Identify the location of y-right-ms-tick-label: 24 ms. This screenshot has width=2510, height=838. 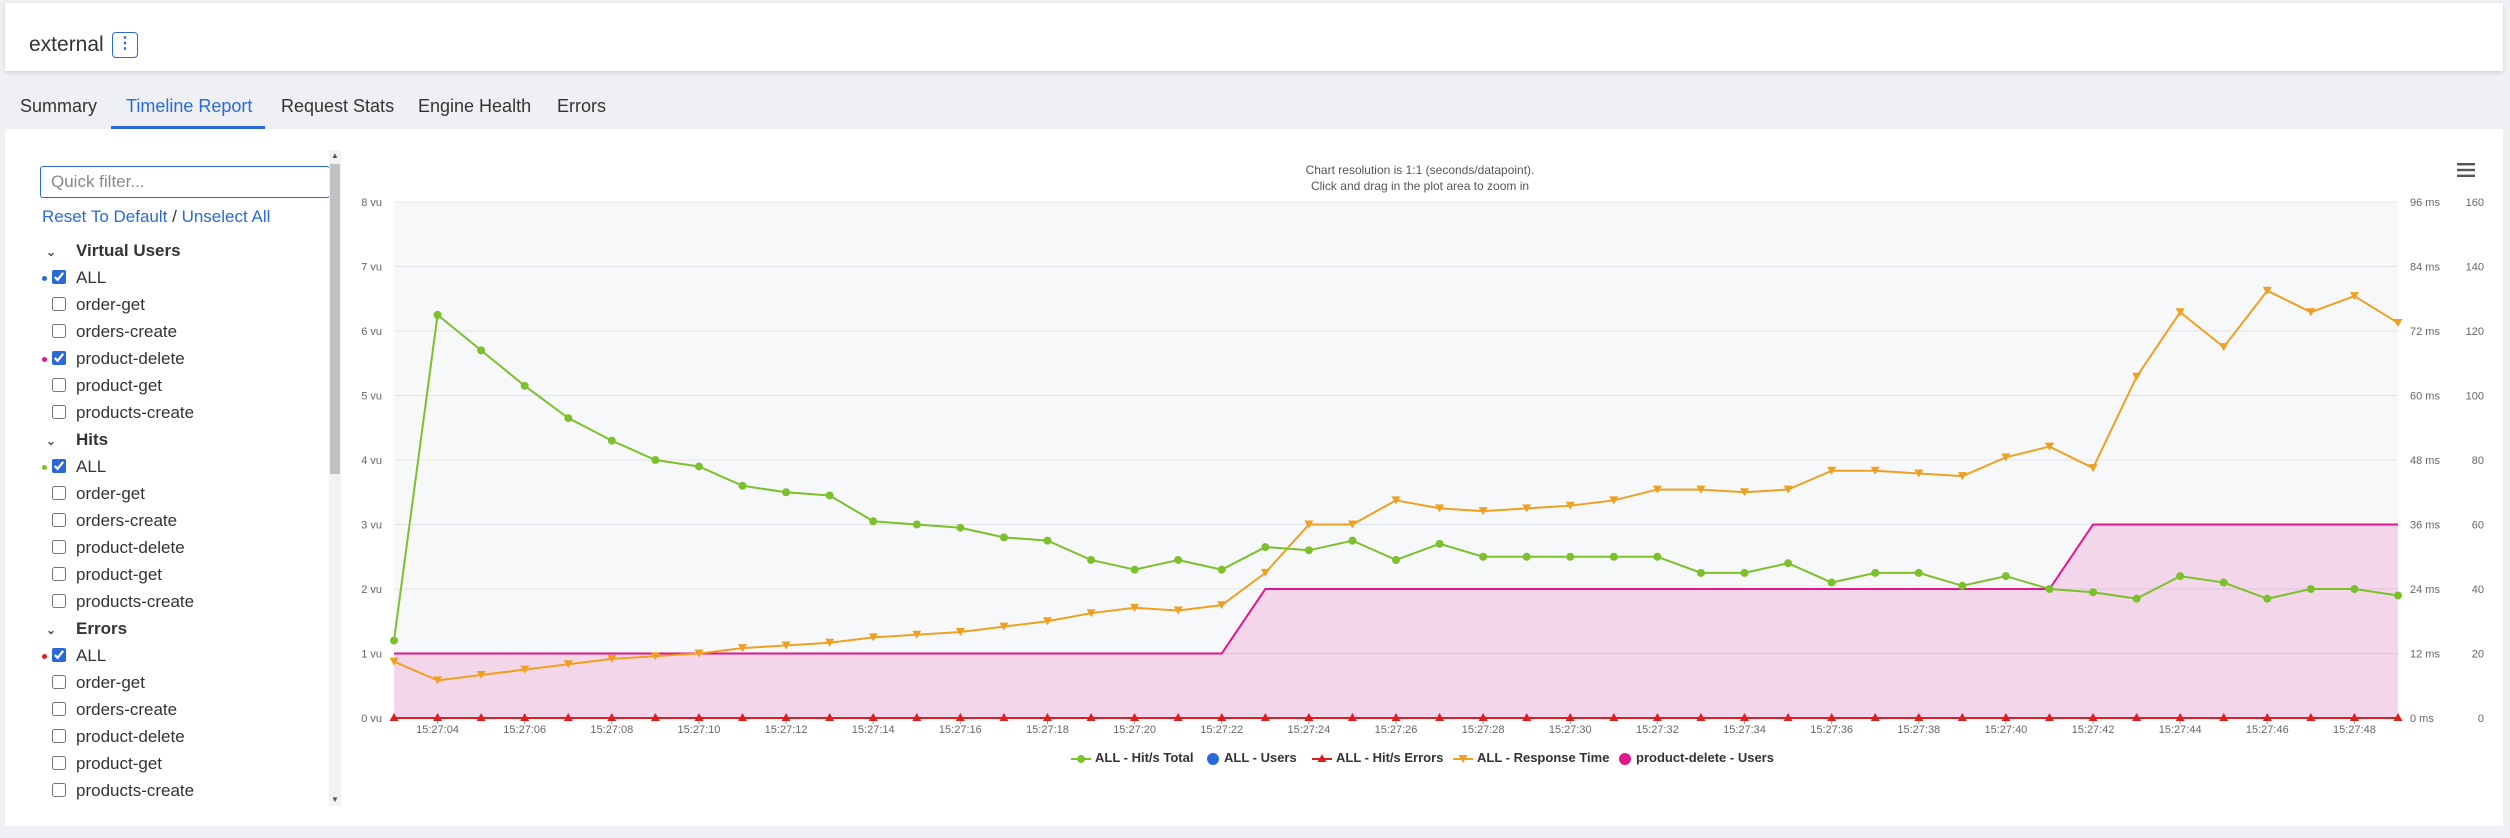
(2425, 590).